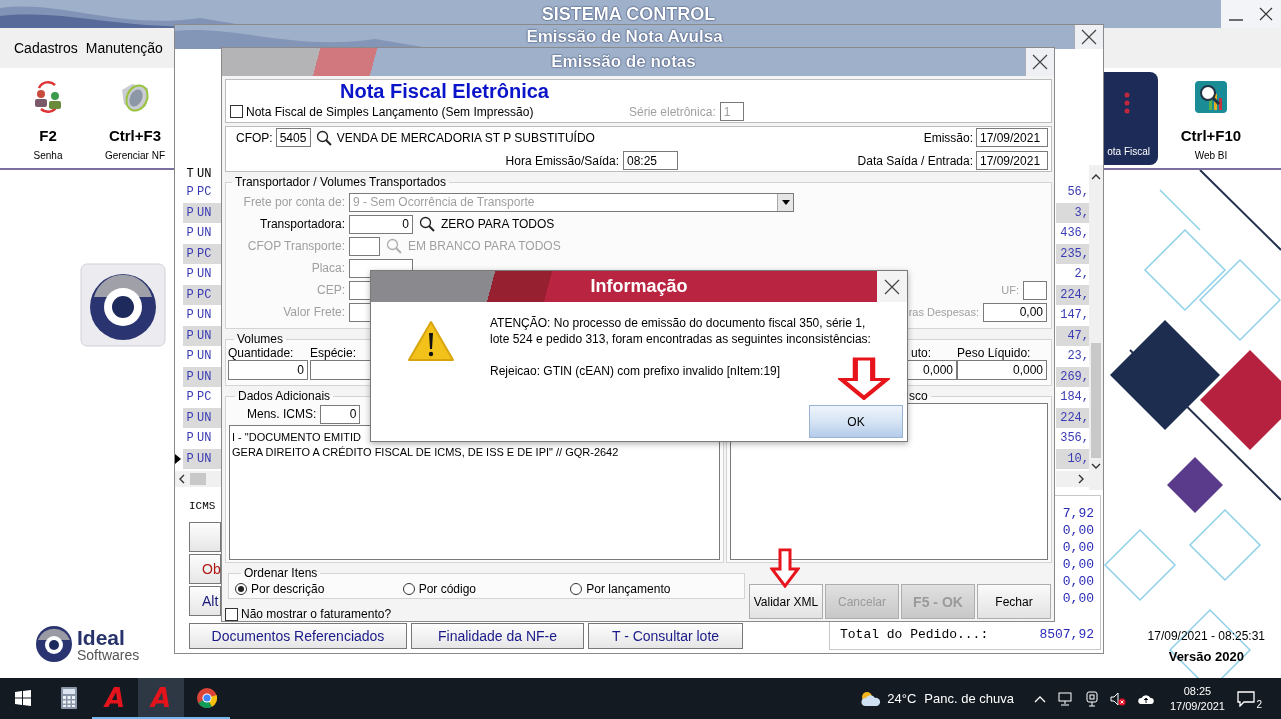 The height and width of the screenshot is (719, 1281). What do you see at coordinates (1081, 479) in the screenshot?
I see `chevron-right-icon` at bounding box center [1081, 479].